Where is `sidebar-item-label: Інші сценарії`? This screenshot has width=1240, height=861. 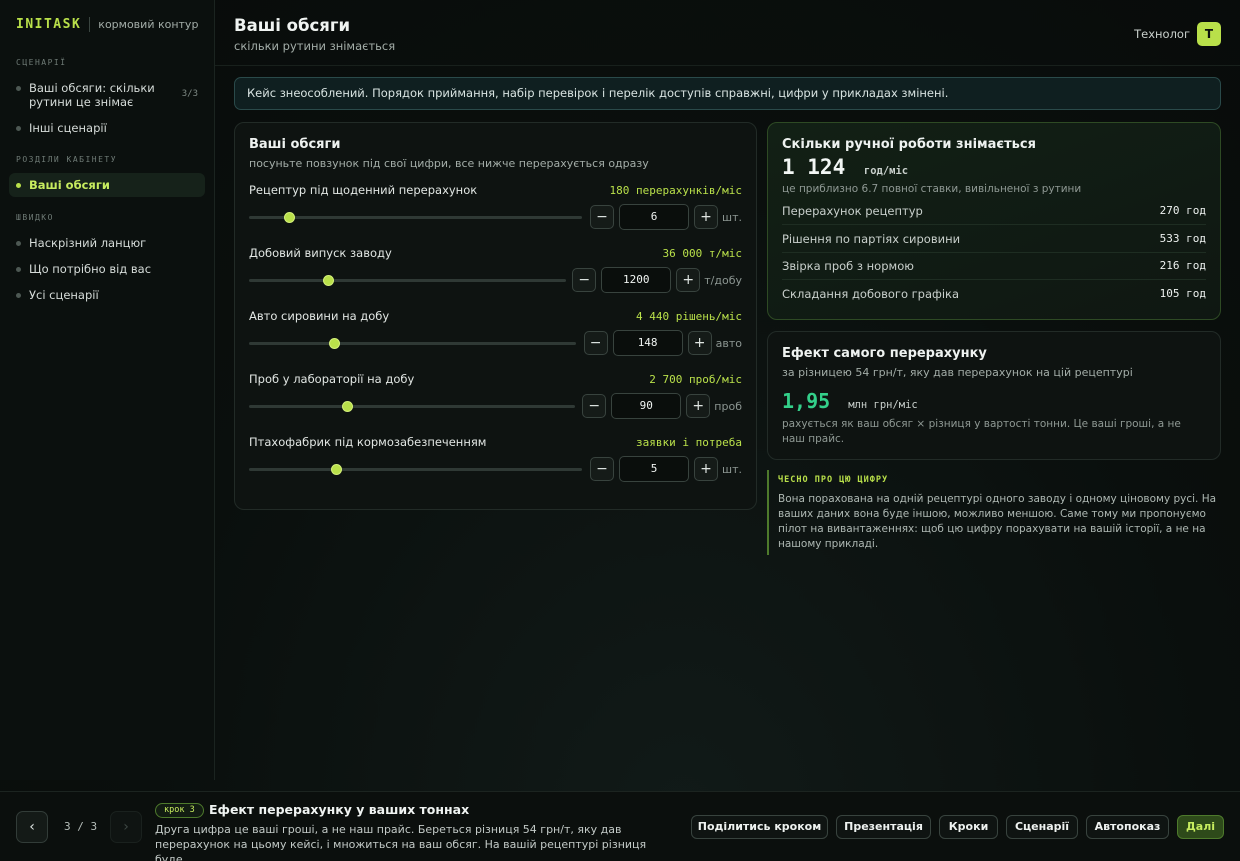
sidebar-item-label: Інші сценарії is located at coordinates (68, 128).